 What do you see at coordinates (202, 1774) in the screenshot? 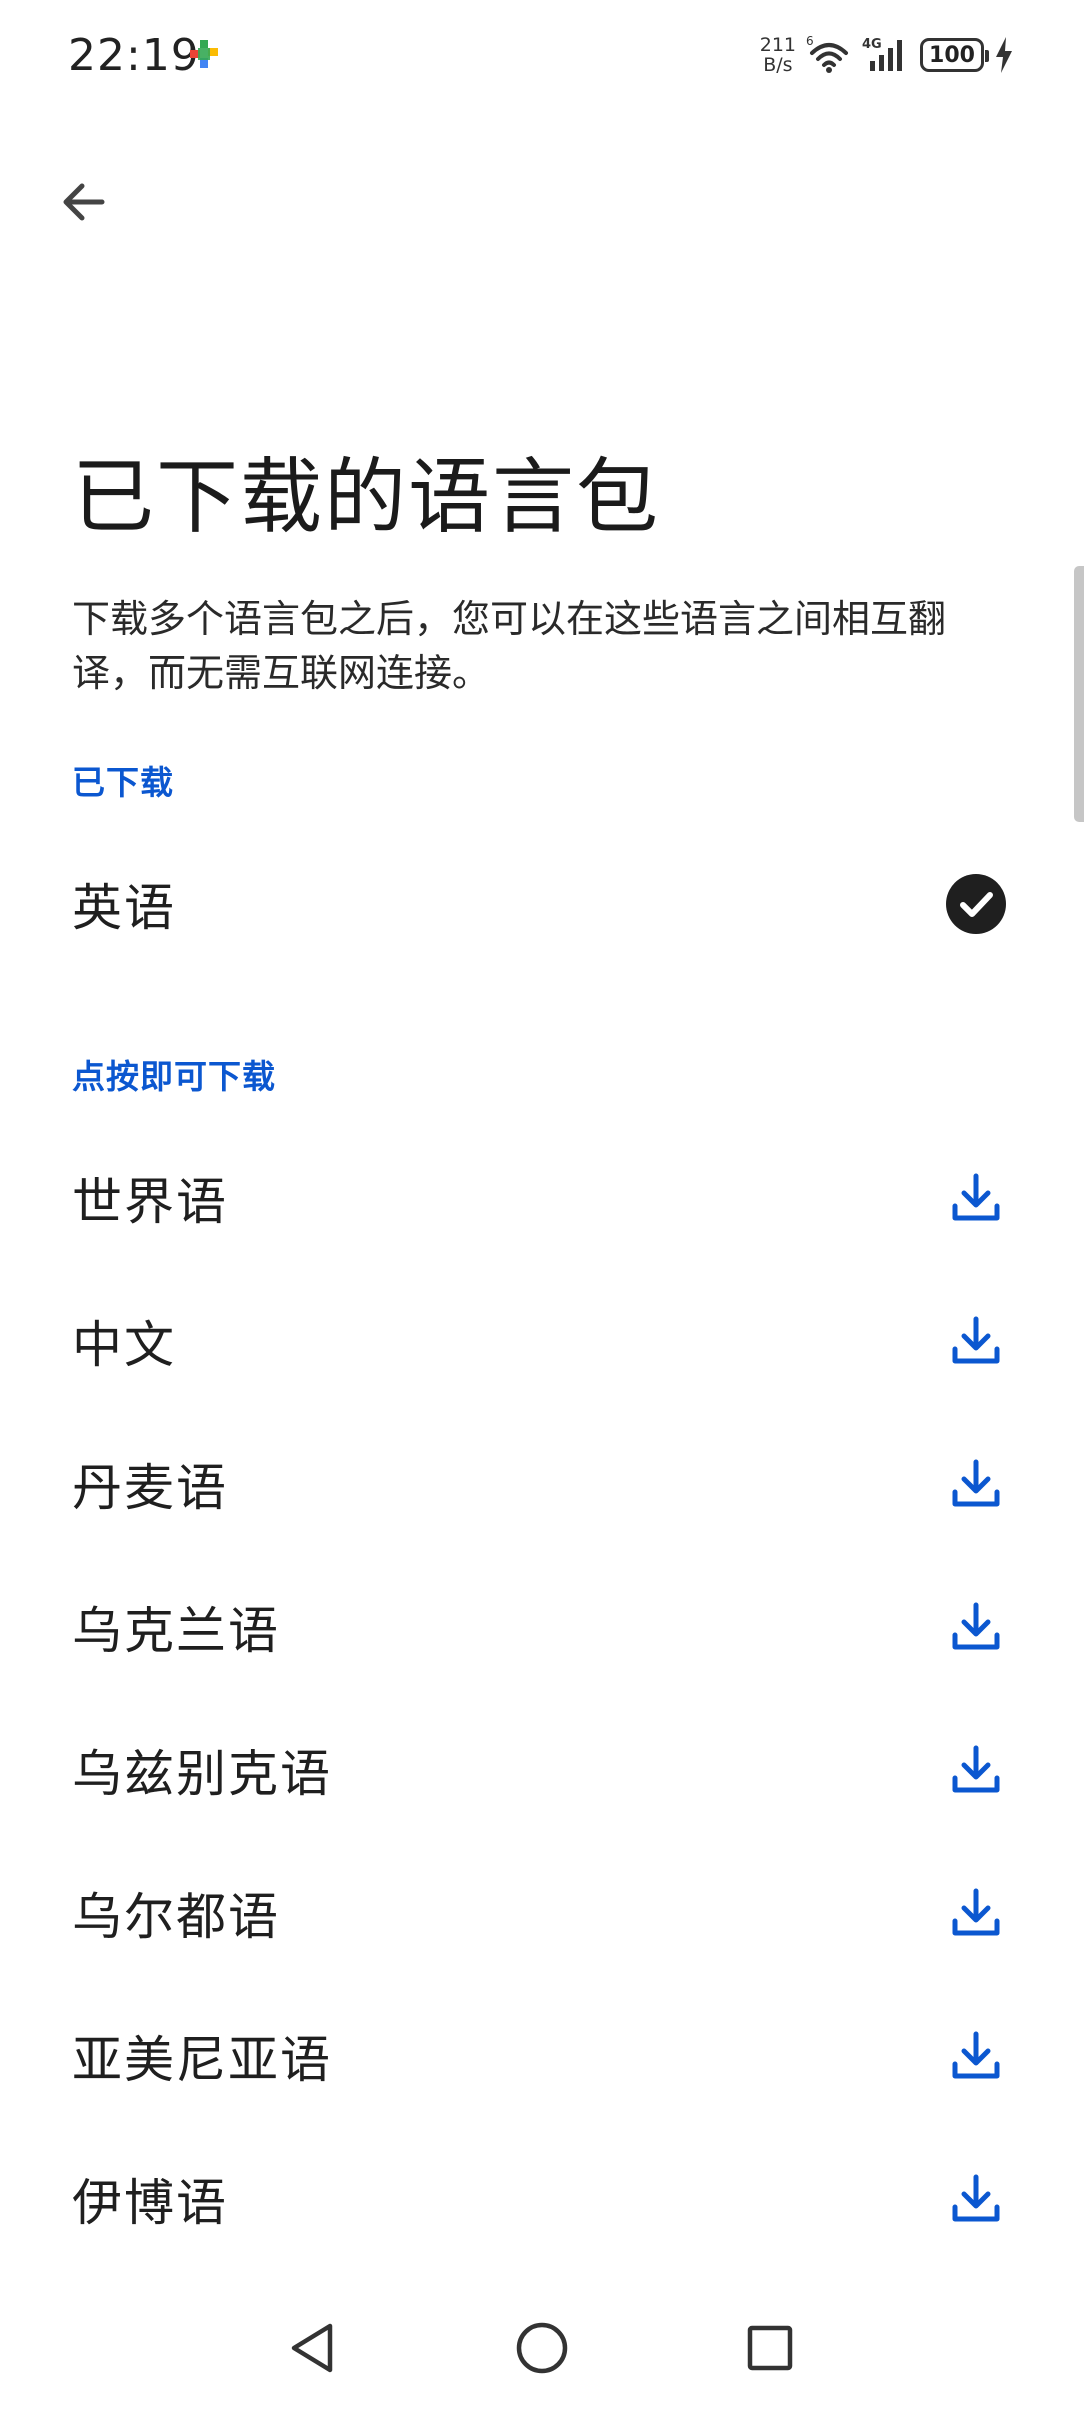
I see `language-name: 乌兹别克语` at bounding box center [202, 1774].